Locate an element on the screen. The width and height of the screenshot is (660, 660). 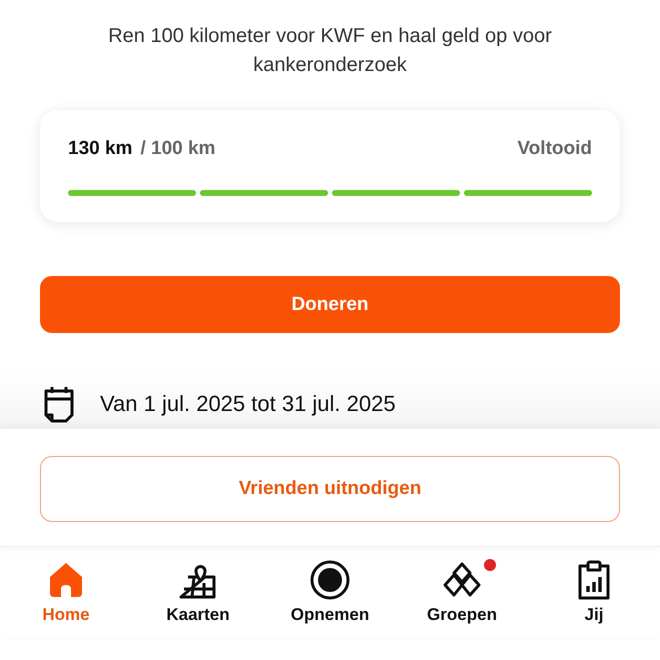
invite-friends-button: Vrienden uitnodigen is located at coordinates (330, 489).